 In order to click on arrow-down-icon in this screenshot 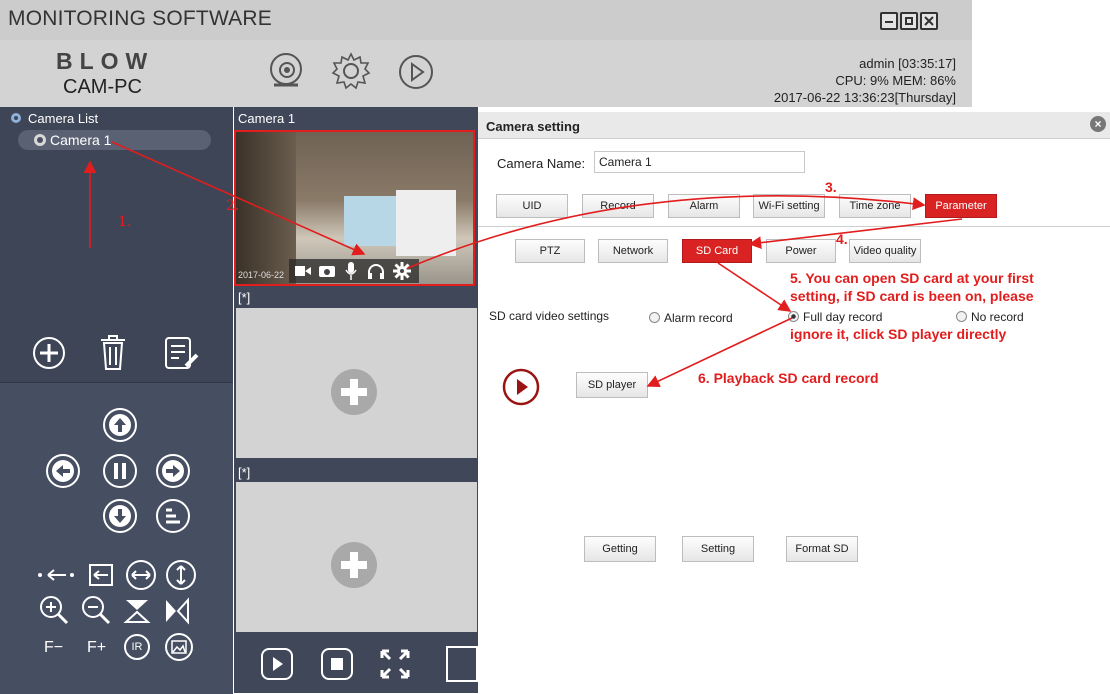, I will do `click(120, 516)`.